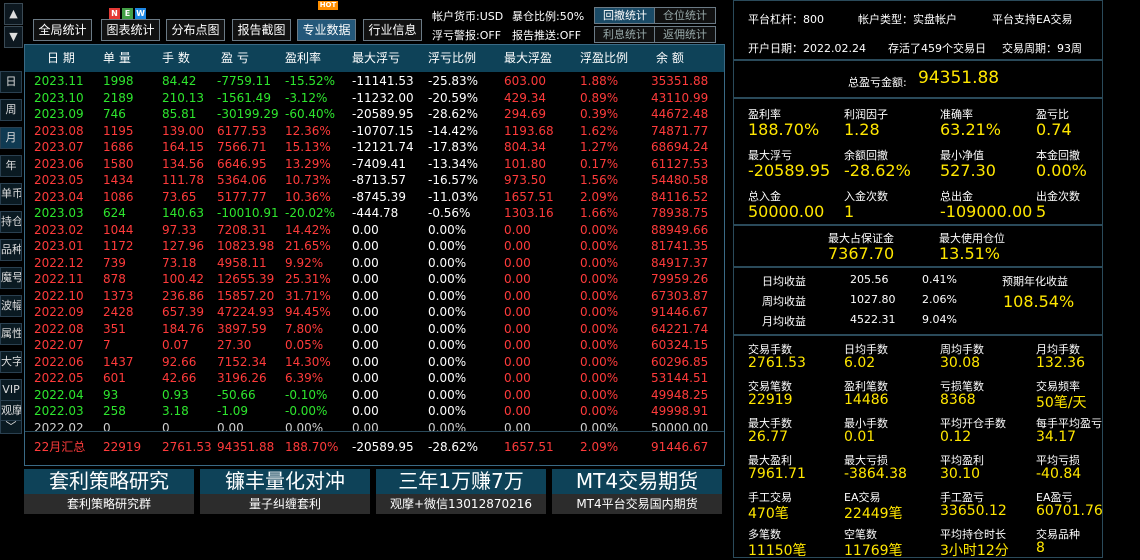 The height and width of the screenshot is (560, 1140). I want to click on rebate-stats-button: 返佣统计, so click(685, 34).